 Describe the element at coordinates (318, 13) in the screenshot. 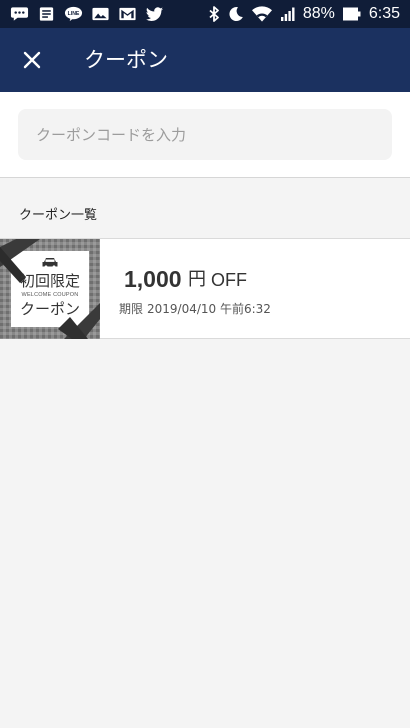

I see `battery-percentage: 88%` at that location.